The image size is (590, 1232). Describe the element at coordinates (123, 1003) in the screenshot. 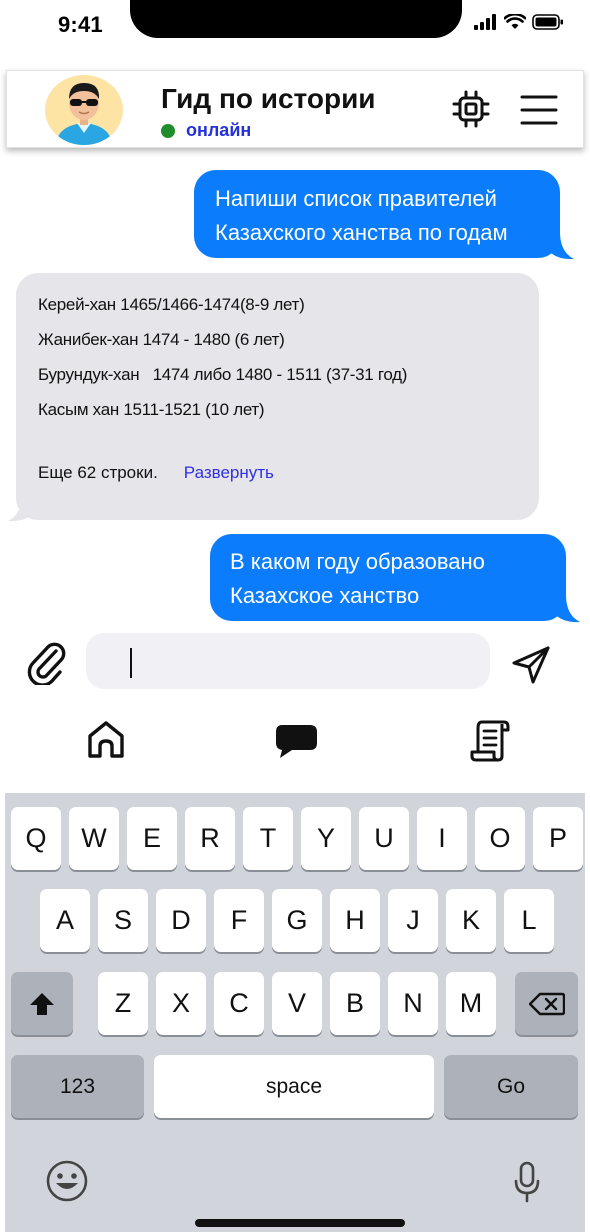

I see `key-z: Z` at that location.